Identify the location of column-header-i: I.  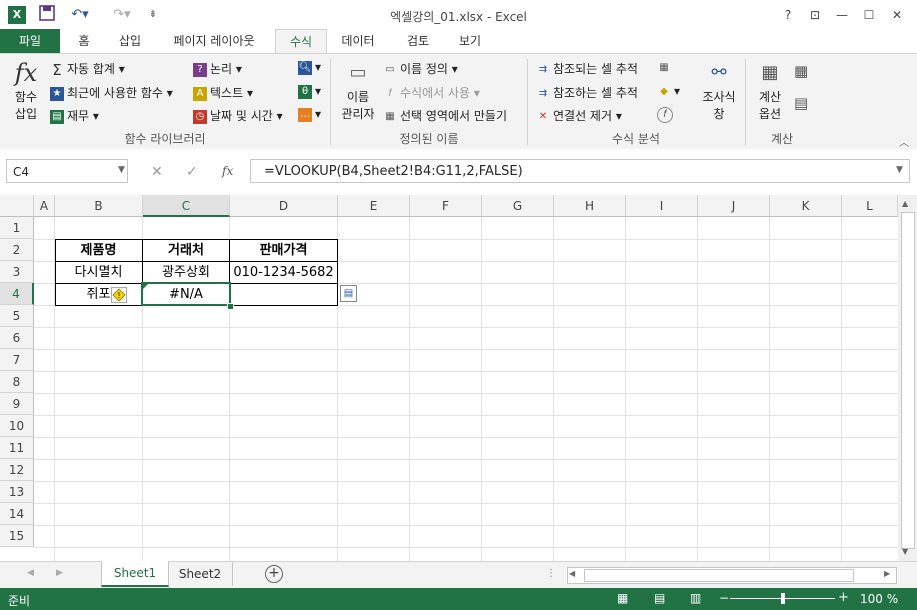
(662, 206).